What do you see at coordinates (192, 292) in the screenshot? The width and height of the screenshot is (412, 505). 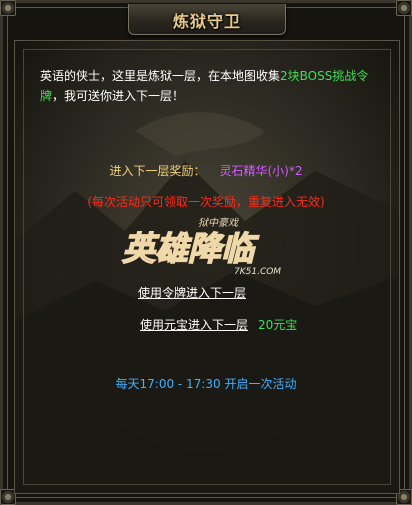 I see `use-token-button: 使用令牌进入下一层` at bounding box center [192, 292].